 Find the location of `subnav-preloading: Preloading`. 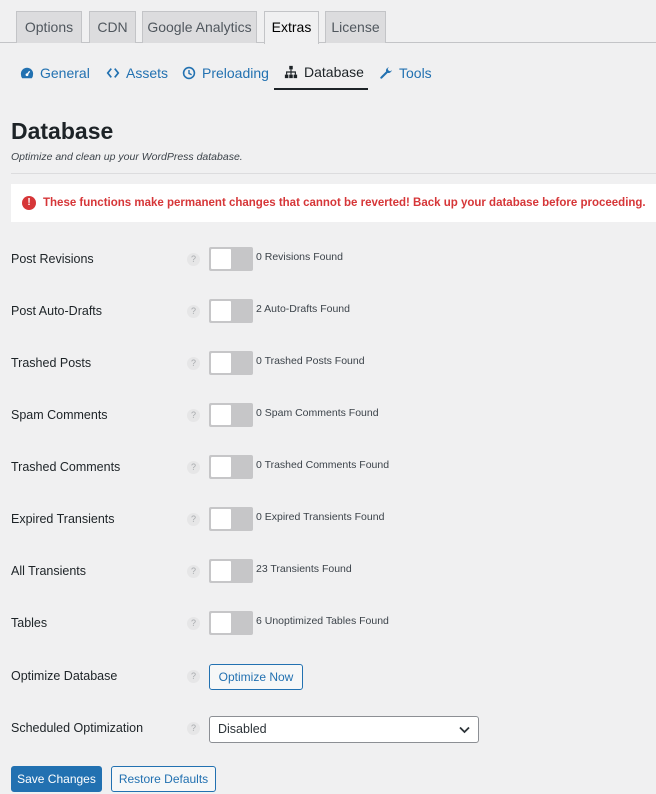

subnav-preloading: Preloading is located at coordinates (225, 73).